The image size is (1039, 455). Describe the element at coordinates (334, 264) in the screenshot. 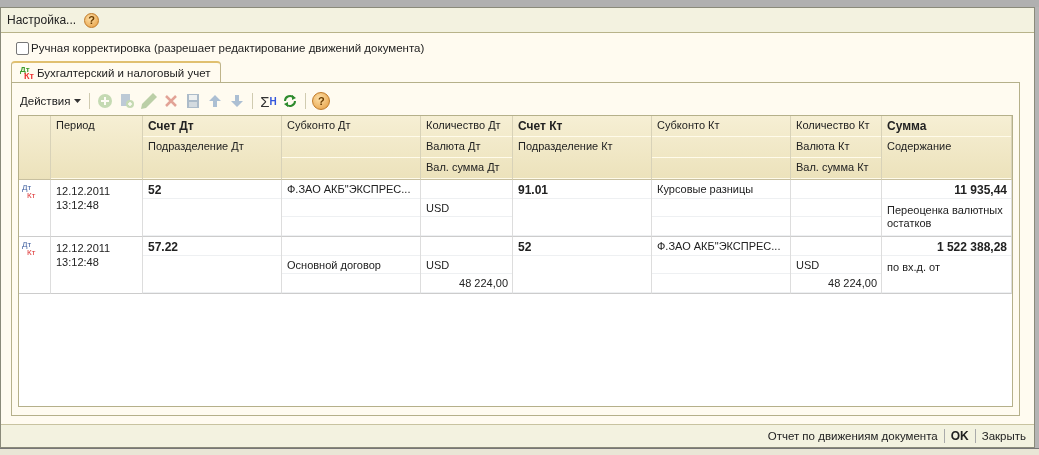

I see `table-cell: Основной договор` at that location.